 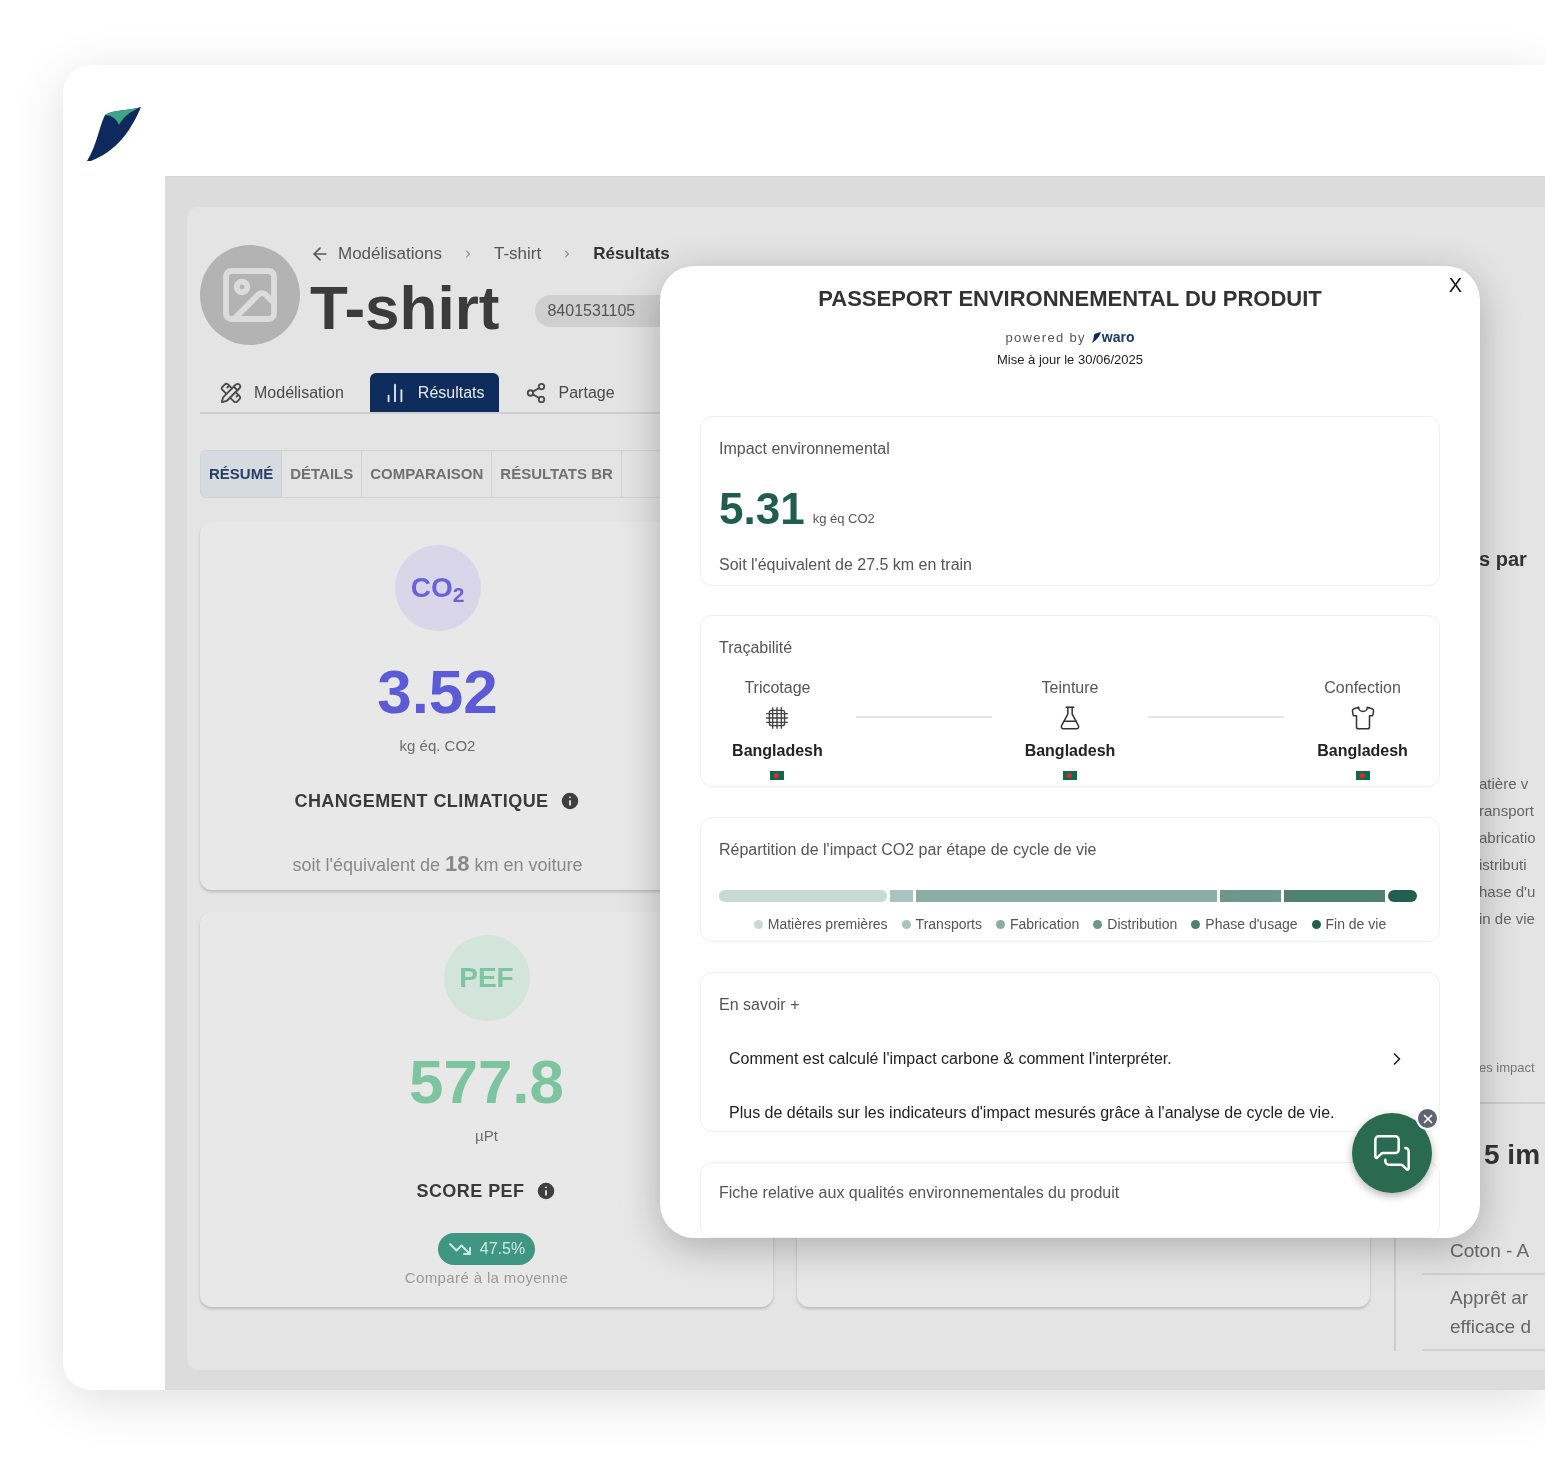 I want to click on score-unit: µPt, so click(x=486, y=1136).